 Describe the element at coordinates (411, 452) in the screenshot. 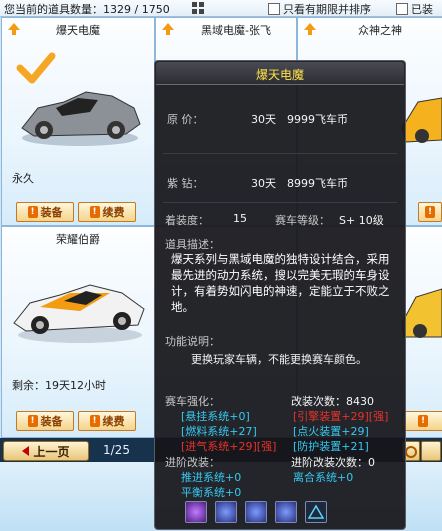

I see `gear-icon` at that location.